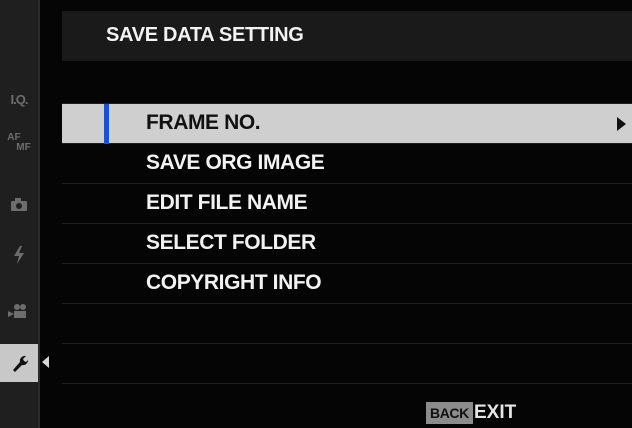  Describe the element at coordinates (106, 124) in the screenshot. I see `selection-marker` at that location.